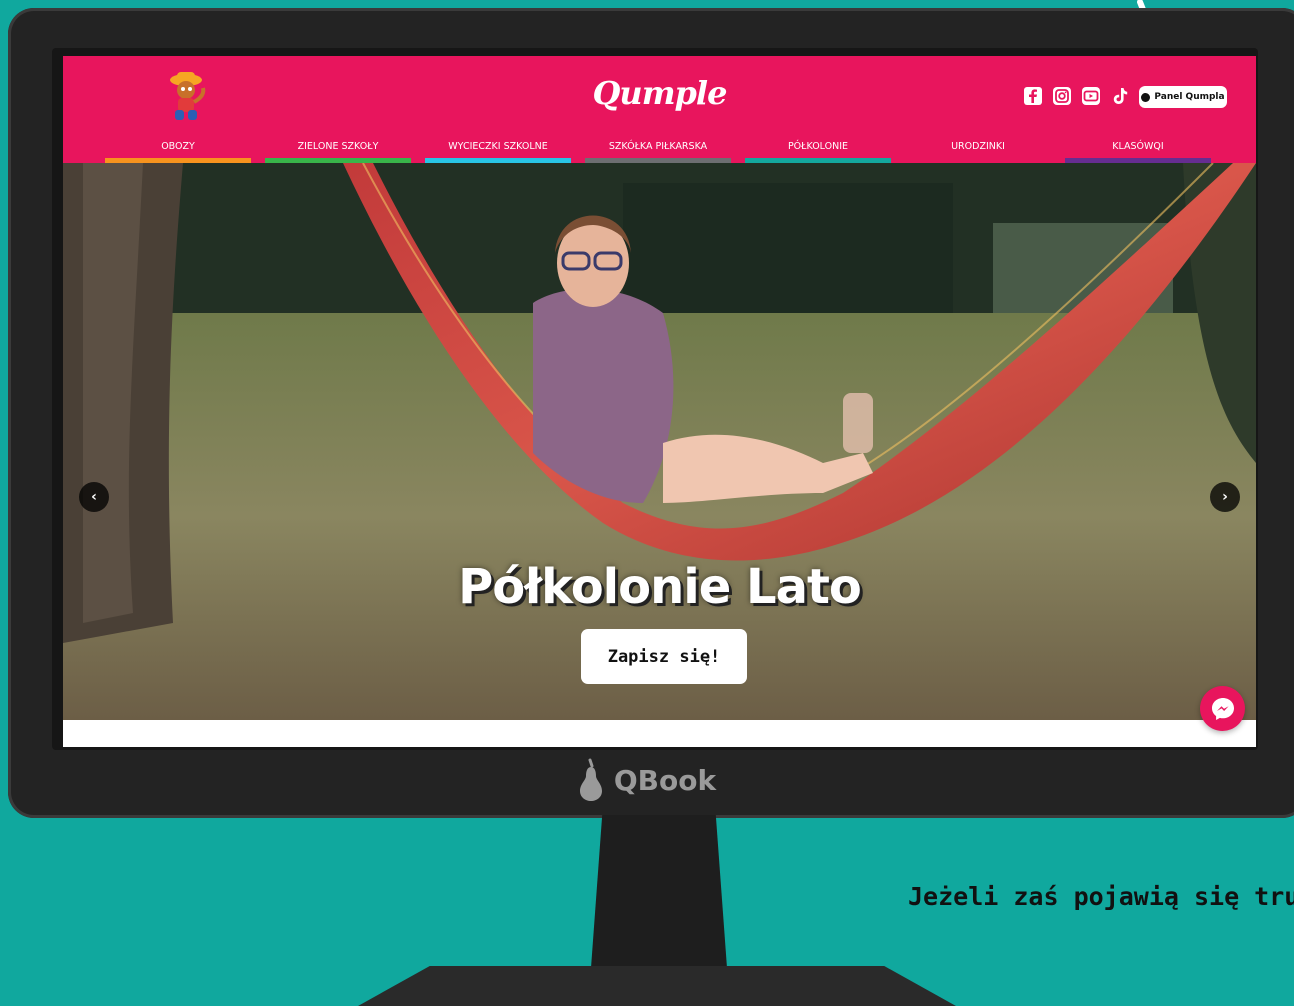 The width and height of the screenshot is (1294, 1006). Describe the element at coordinates (178, 146) in the screenshot. I see `nav-label: OBOZY` at that location.